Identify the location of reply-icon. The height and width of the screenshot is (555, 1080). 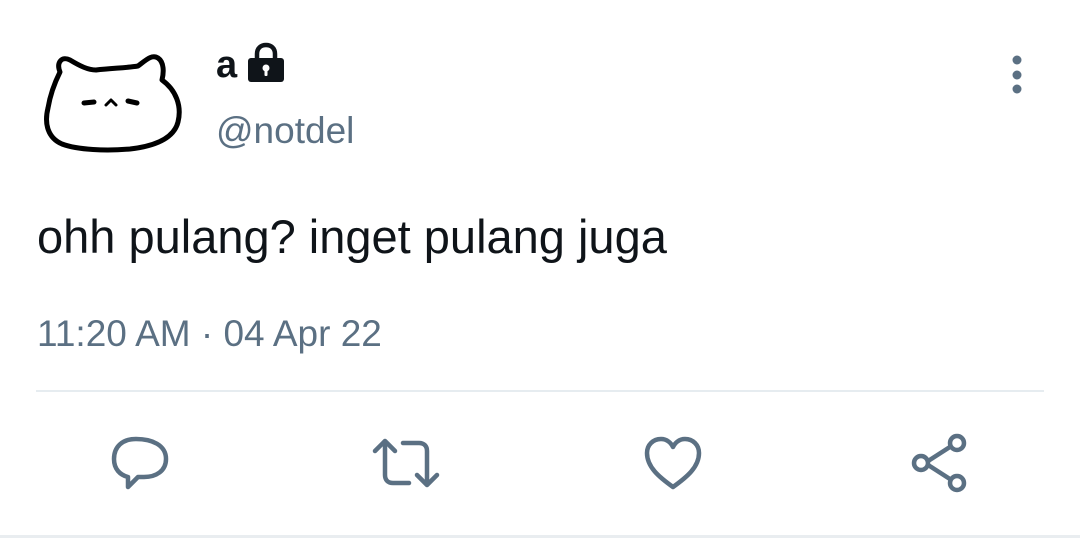
(140, 463).